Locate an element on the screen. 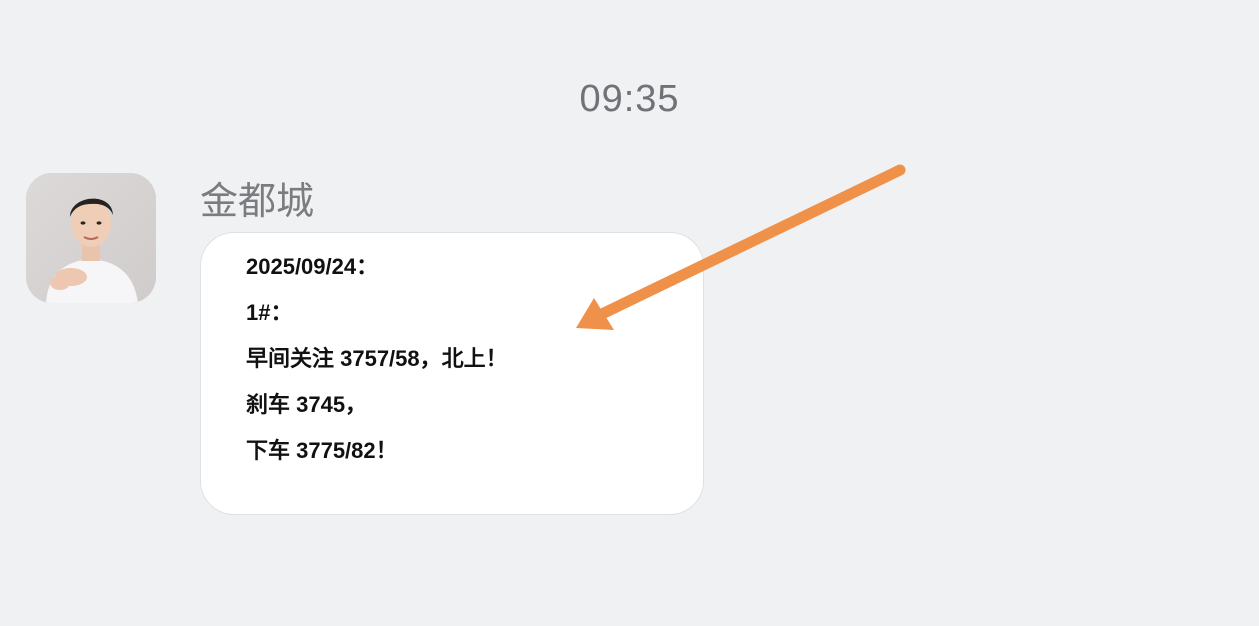 Image resolution: width=1259 pixels, height=626 pixels. message-timestamp: 09:35 is located at coordinates (629, 99).